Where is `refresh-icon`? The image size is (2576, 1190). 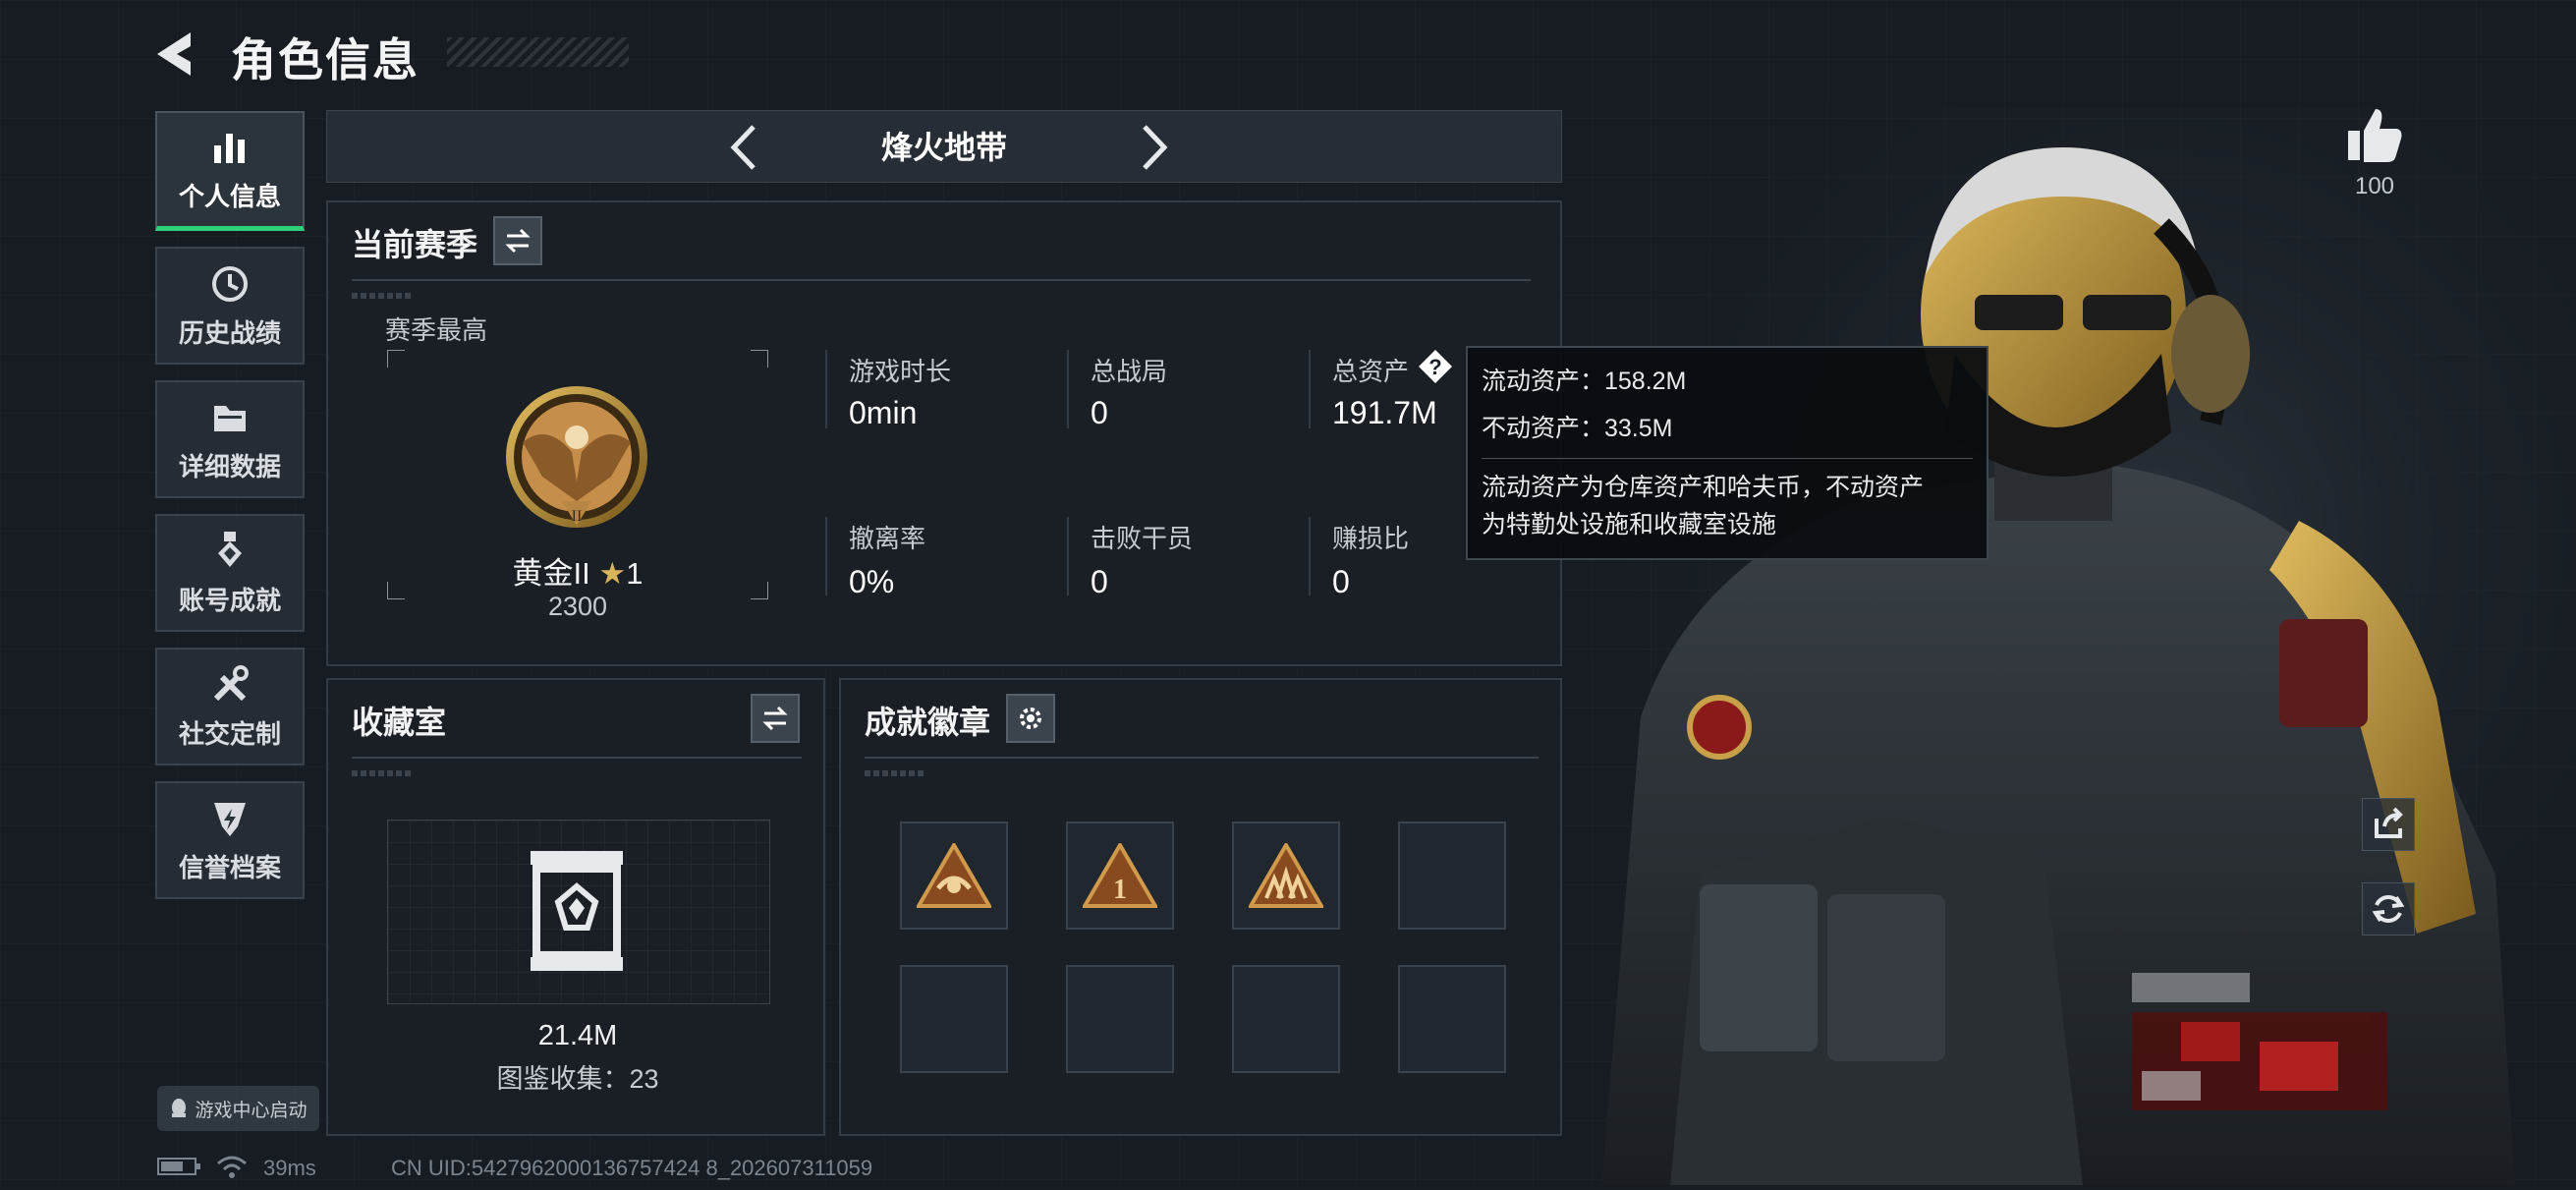
refresh-icon is located at coordinates (2388, 909).